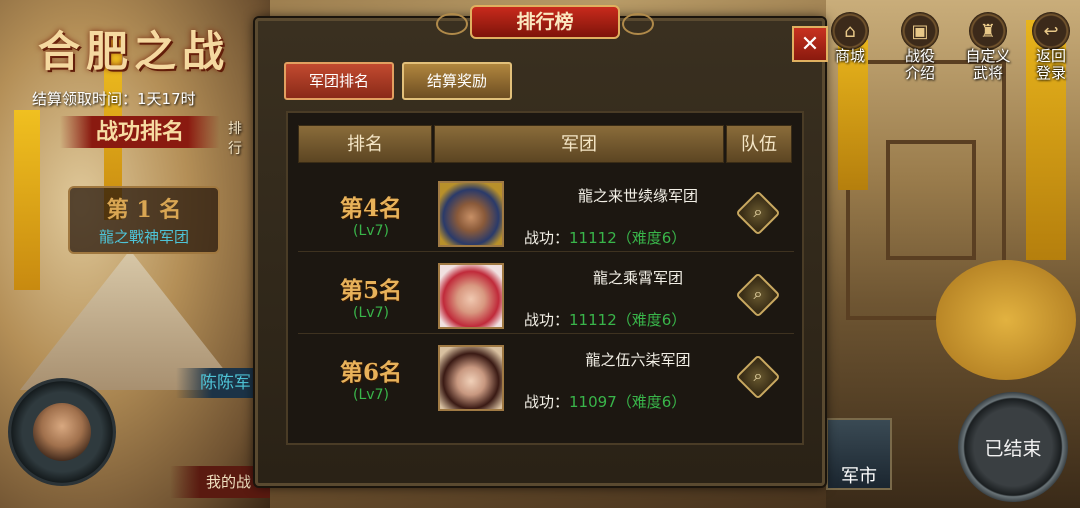 The height and width of the screenshot is (508, 1080). I want to click on table-row: 第6名 (Lv7) 龍之伍六柒军团 战功：11097（难度6） ⌕, so click(546, 375).